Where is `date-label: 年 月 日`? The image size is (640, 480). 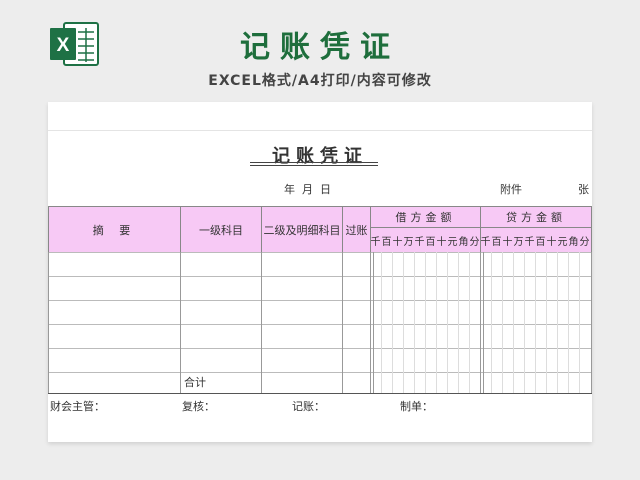 date-label: 年 月 日 is located at coordinates (307, 189).